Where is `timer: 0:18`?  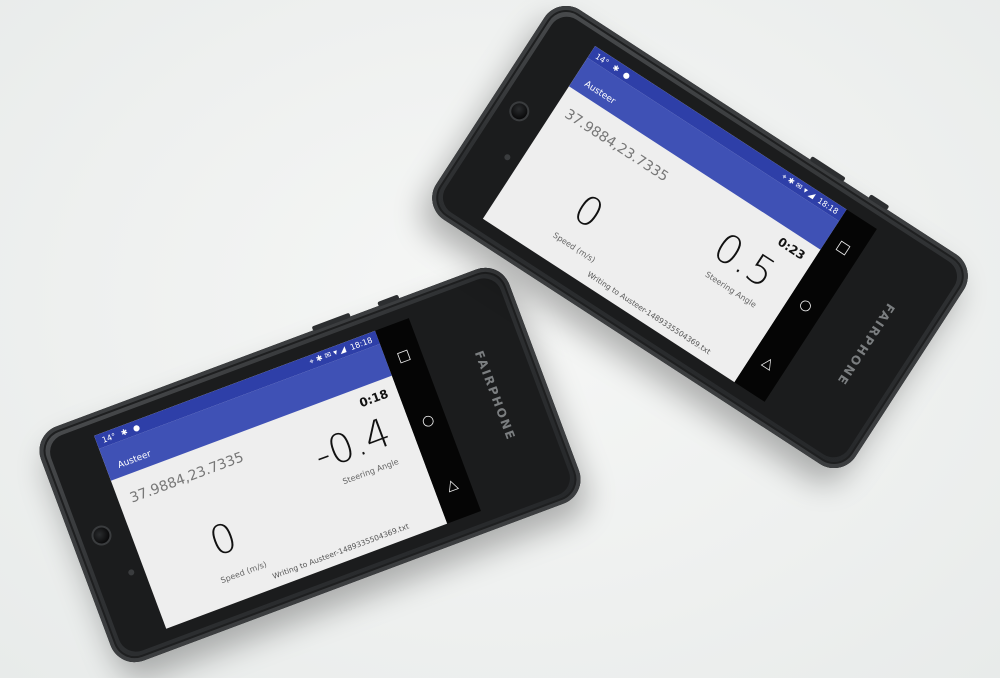
timer: 0:18 is located at coordinates (374, 398).